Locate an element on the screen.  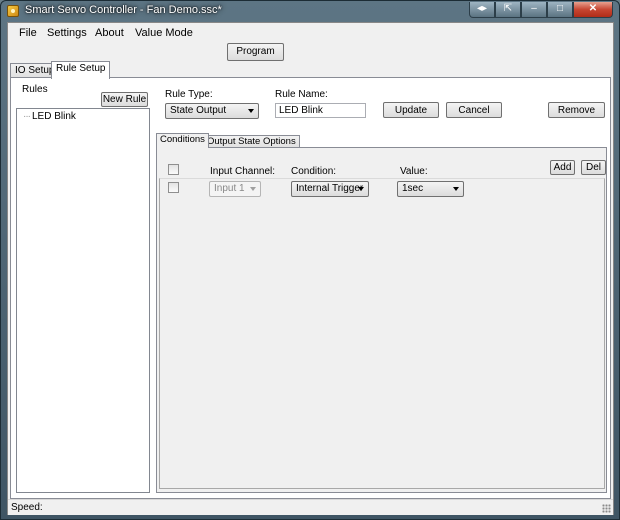
rule-type-select: State Output is located at coordinates (212, 111).